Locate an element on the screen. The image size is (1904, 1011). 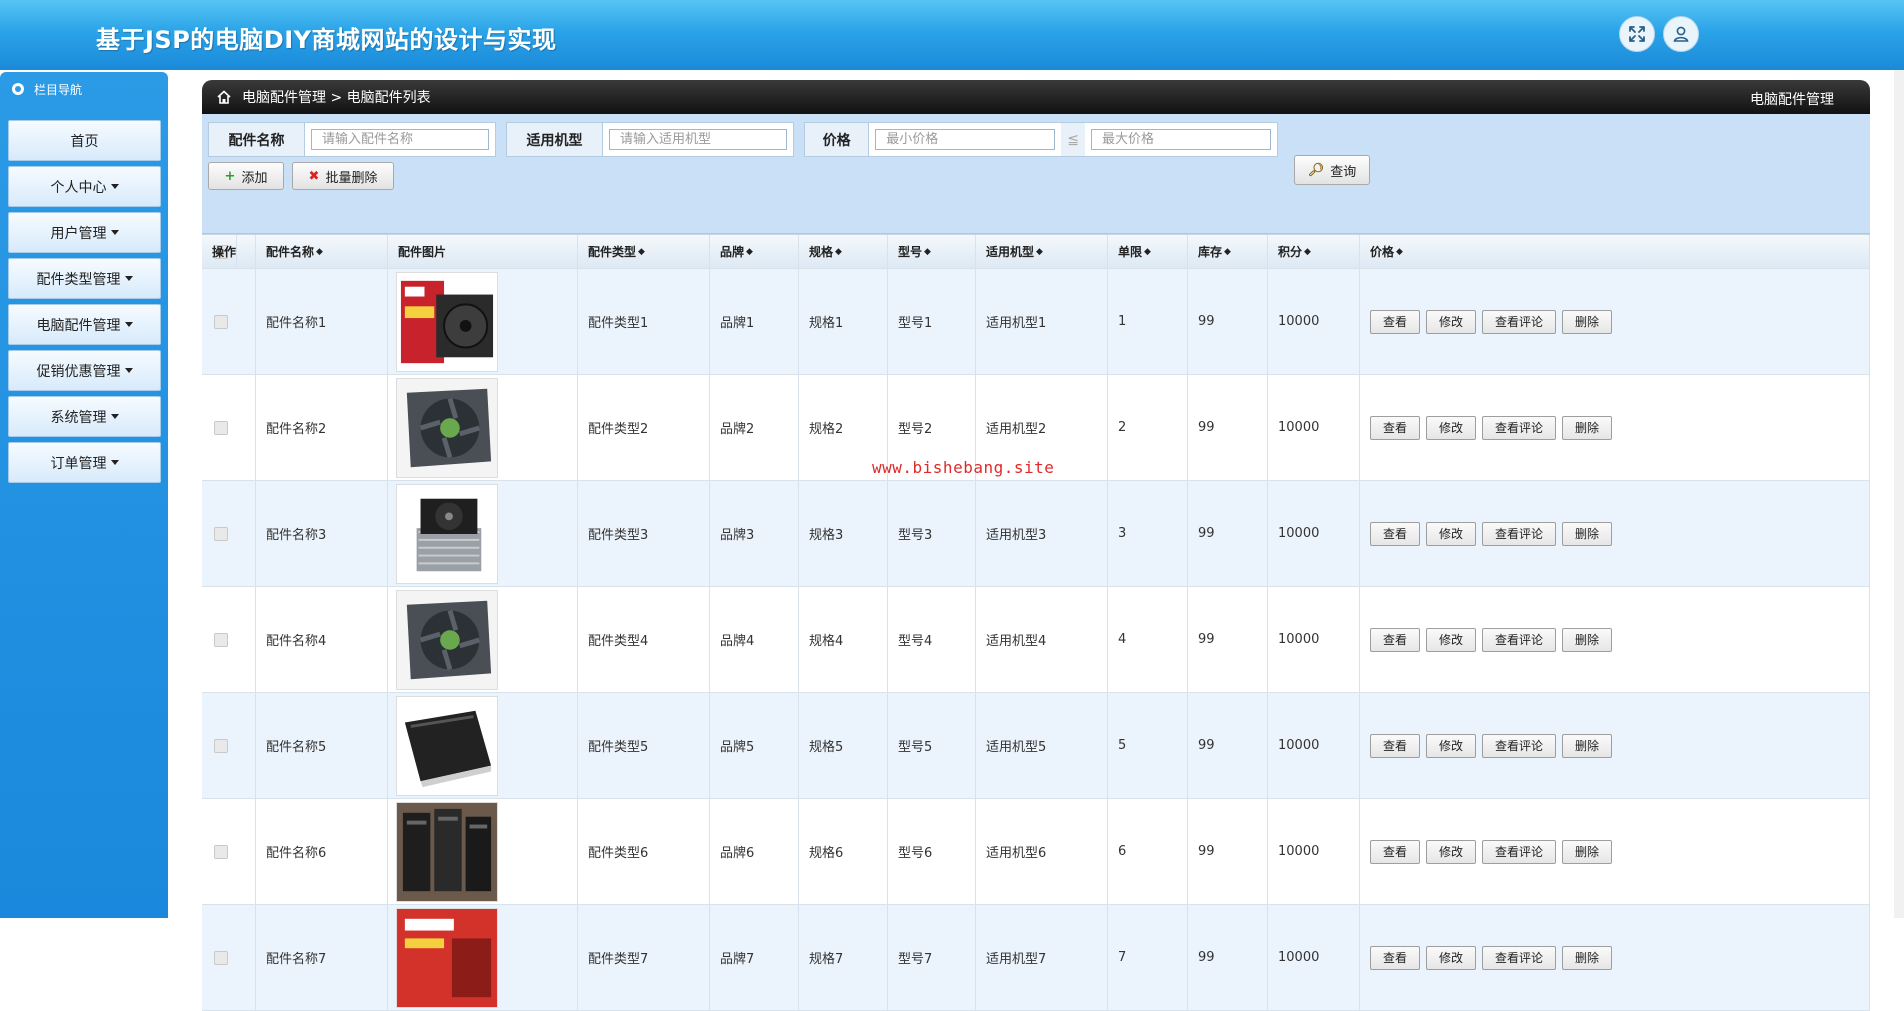
min-price-input is located at coordinates (965, 139).